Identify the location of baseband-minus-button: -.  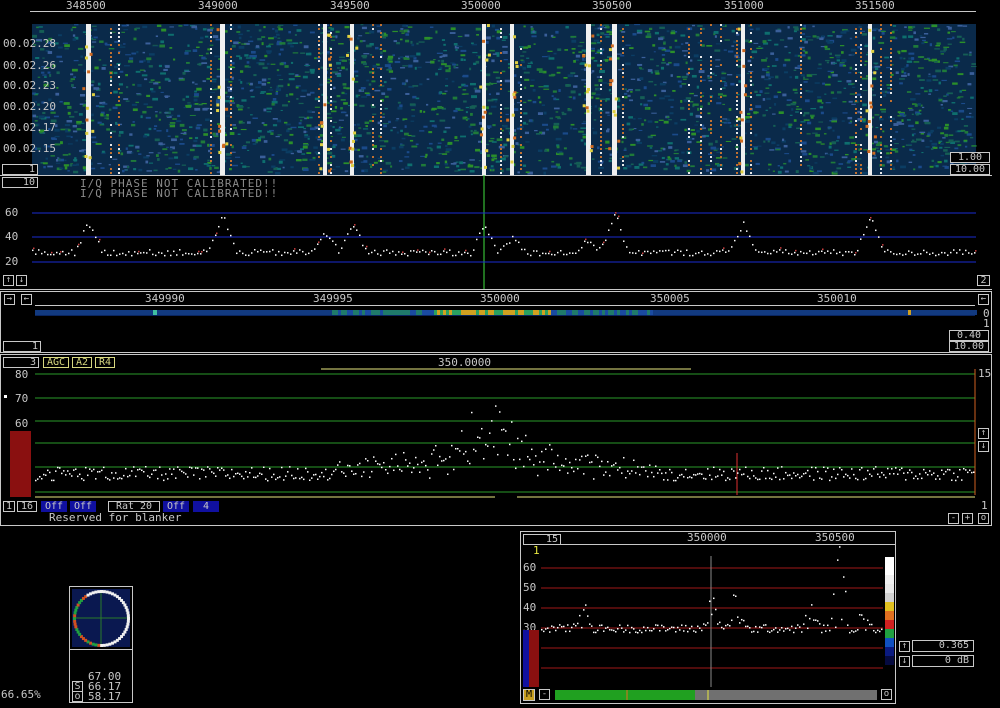
(953, 518).